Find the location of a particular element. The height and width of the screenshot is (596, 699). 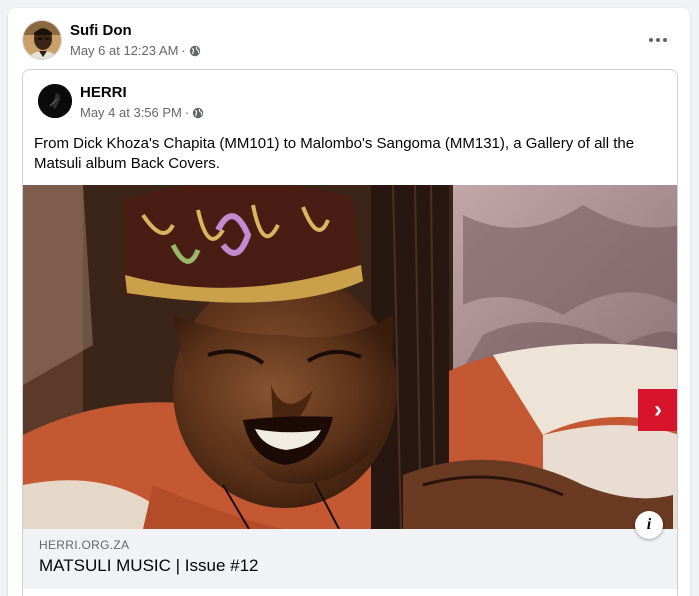

link-preview: HERRI.ORG.ZA MATSULI MUSIC | Issue #12 is located at coordinates (350, 559).